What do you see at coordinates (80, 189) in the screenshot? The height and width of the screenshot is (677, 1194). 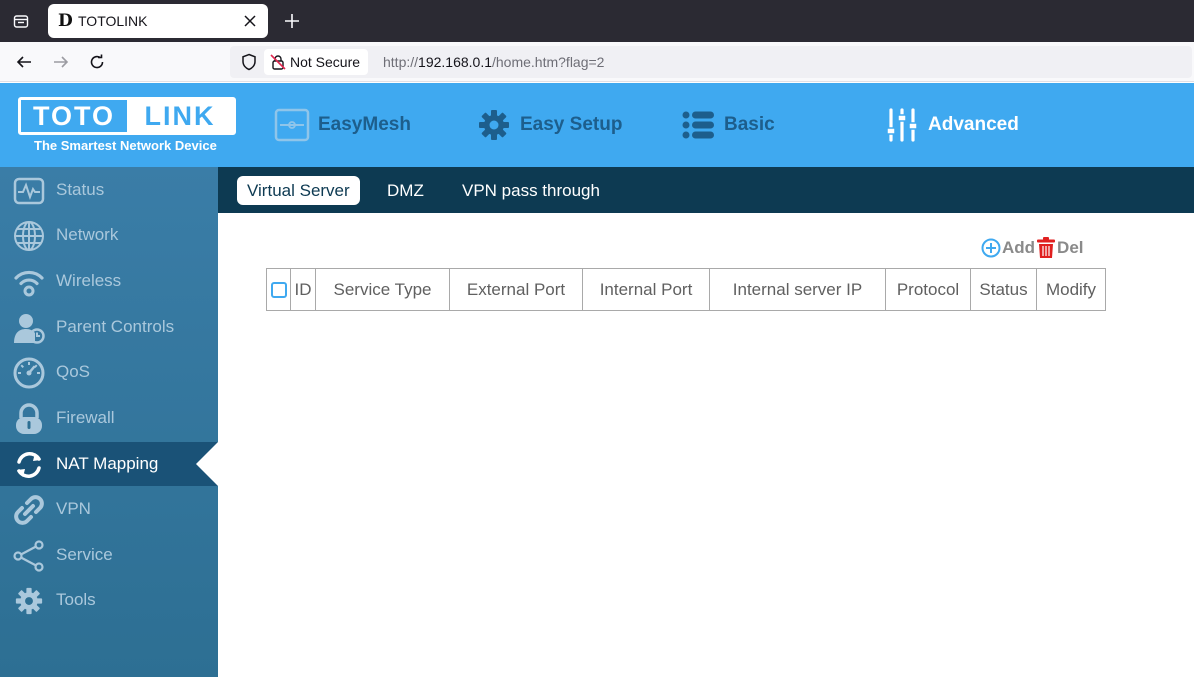 I see `sidebar-item-label: Status` at bounding box center [80, 189].